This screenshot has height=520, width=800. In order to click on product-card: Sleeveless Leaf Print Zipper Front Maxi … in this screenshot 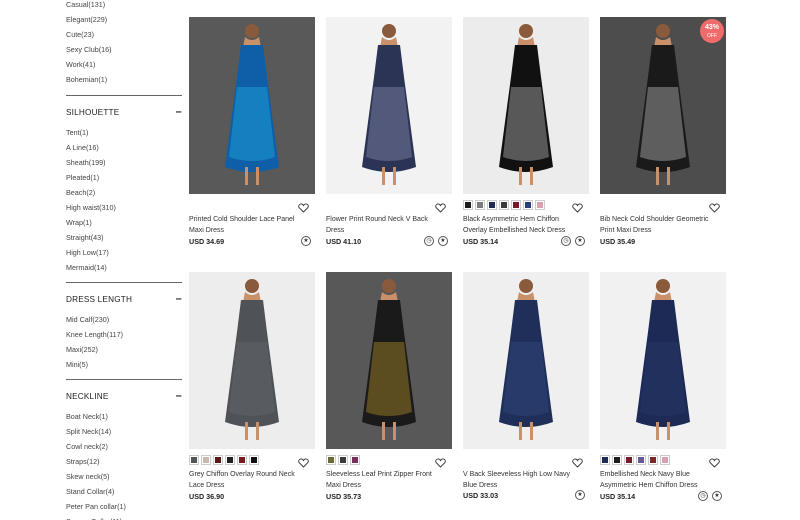, I will do `click(389, 386)`.